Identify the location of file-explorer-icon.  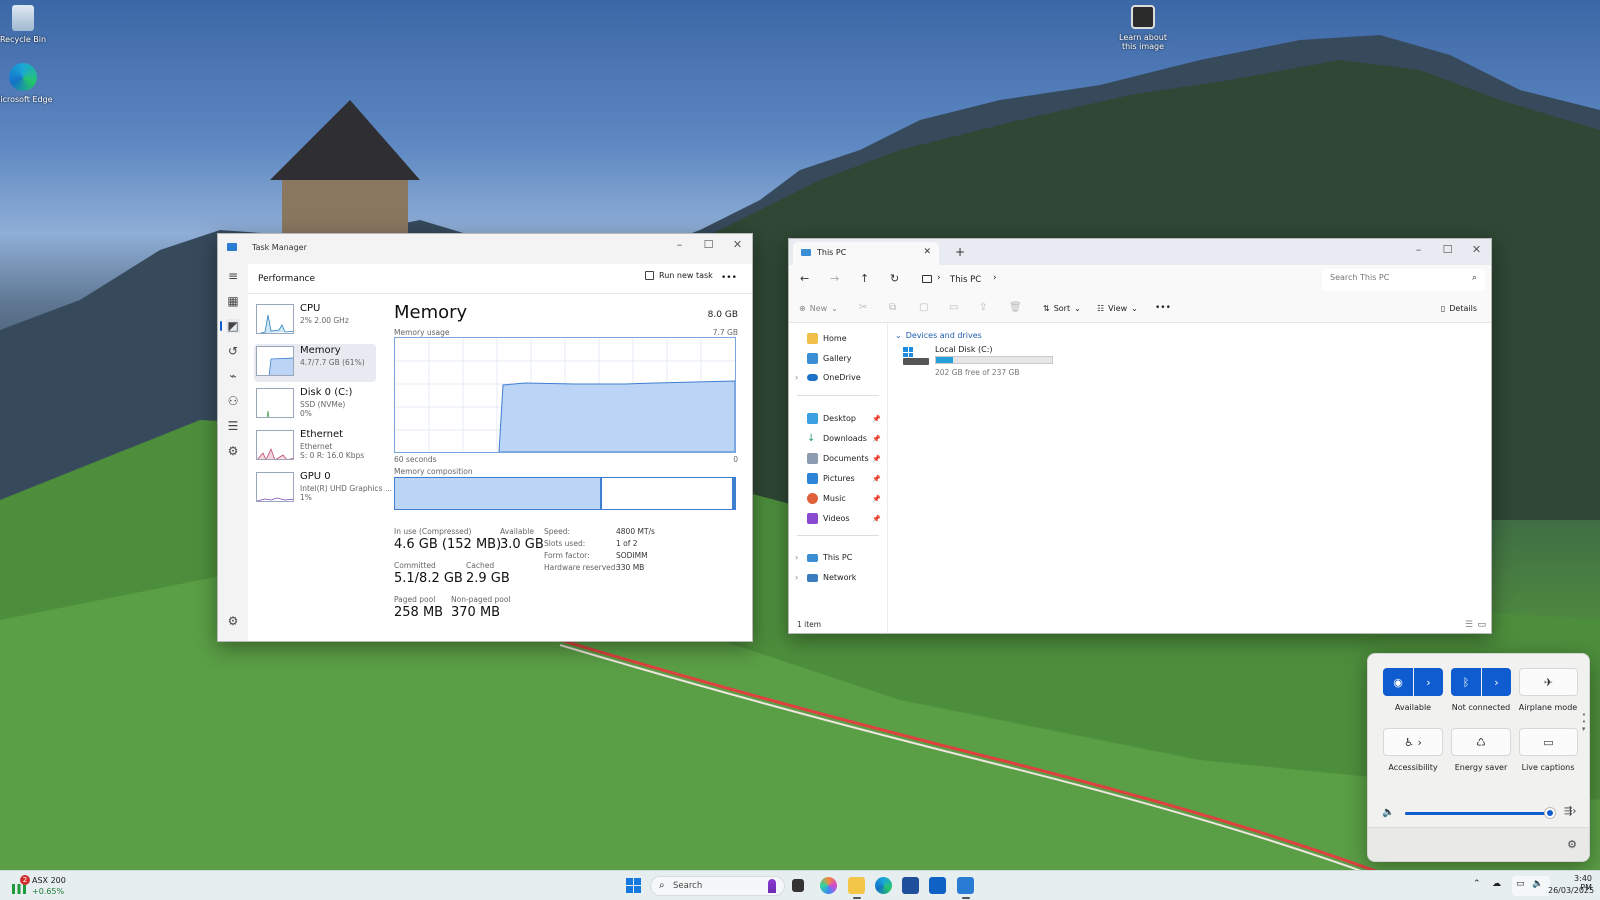
(856, 885).